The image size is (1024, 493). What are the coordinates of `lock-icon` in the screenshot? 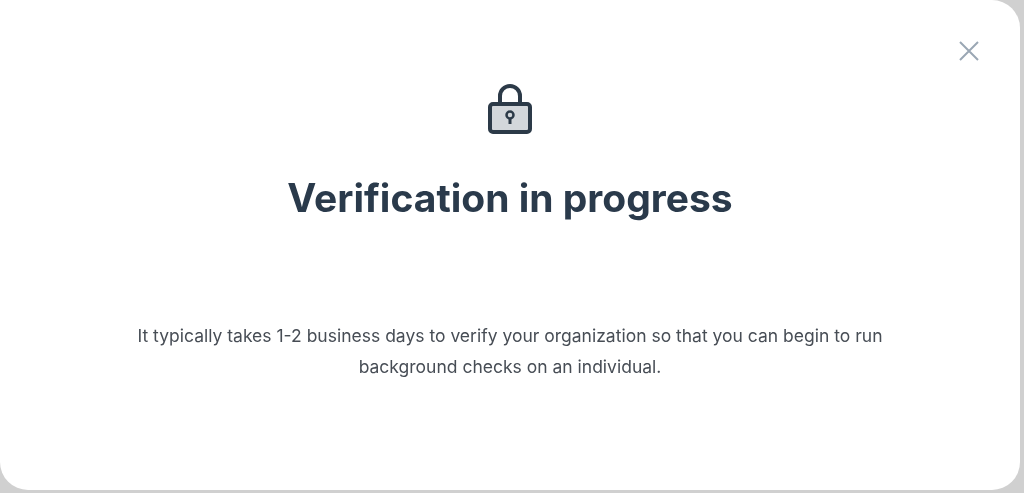 It's located at (510, 109).